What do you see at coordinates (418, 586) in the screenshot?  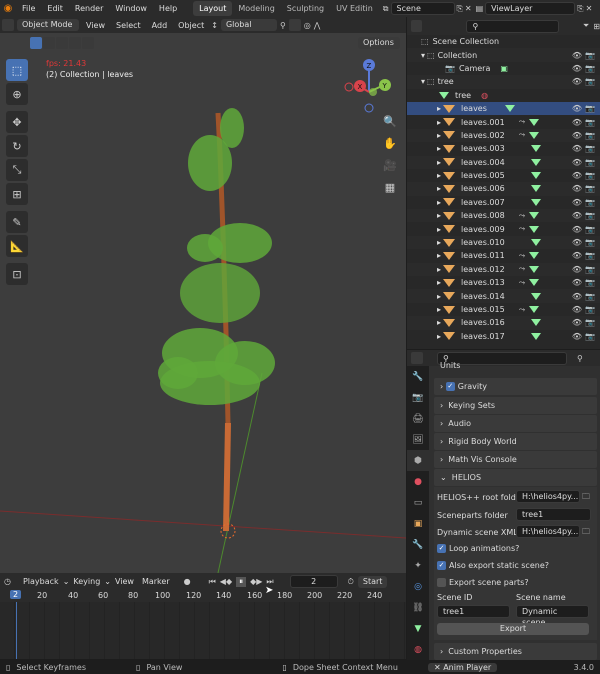 I see `physics-tab-icon: ◎` at bounding box center [418, 586].